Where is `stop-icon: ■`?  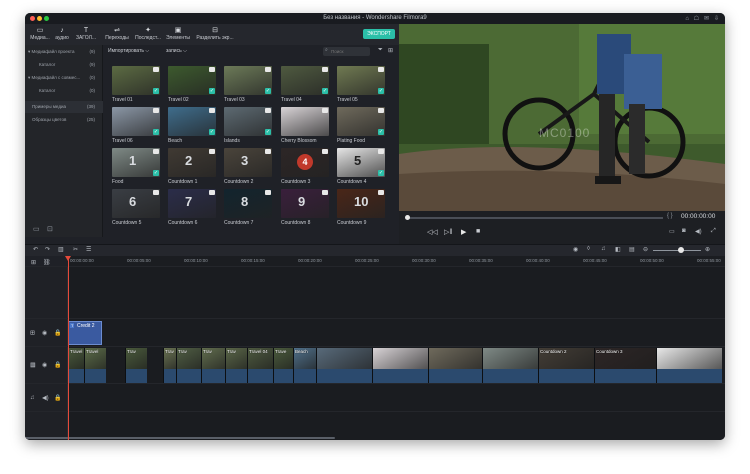
stop-icon: ■ is located at coordinates (478, 231).